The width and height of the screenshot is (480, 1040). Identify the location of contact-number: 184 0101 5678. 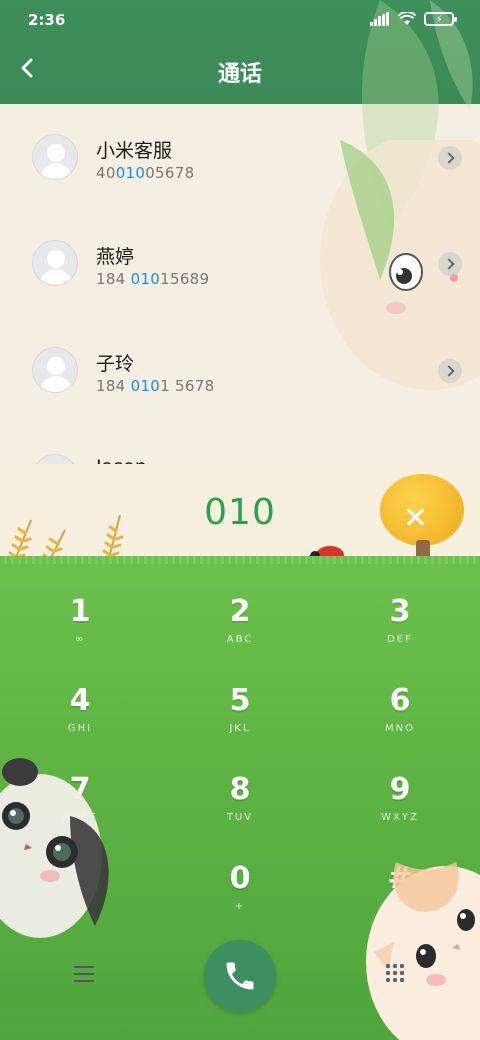
(155, 386).